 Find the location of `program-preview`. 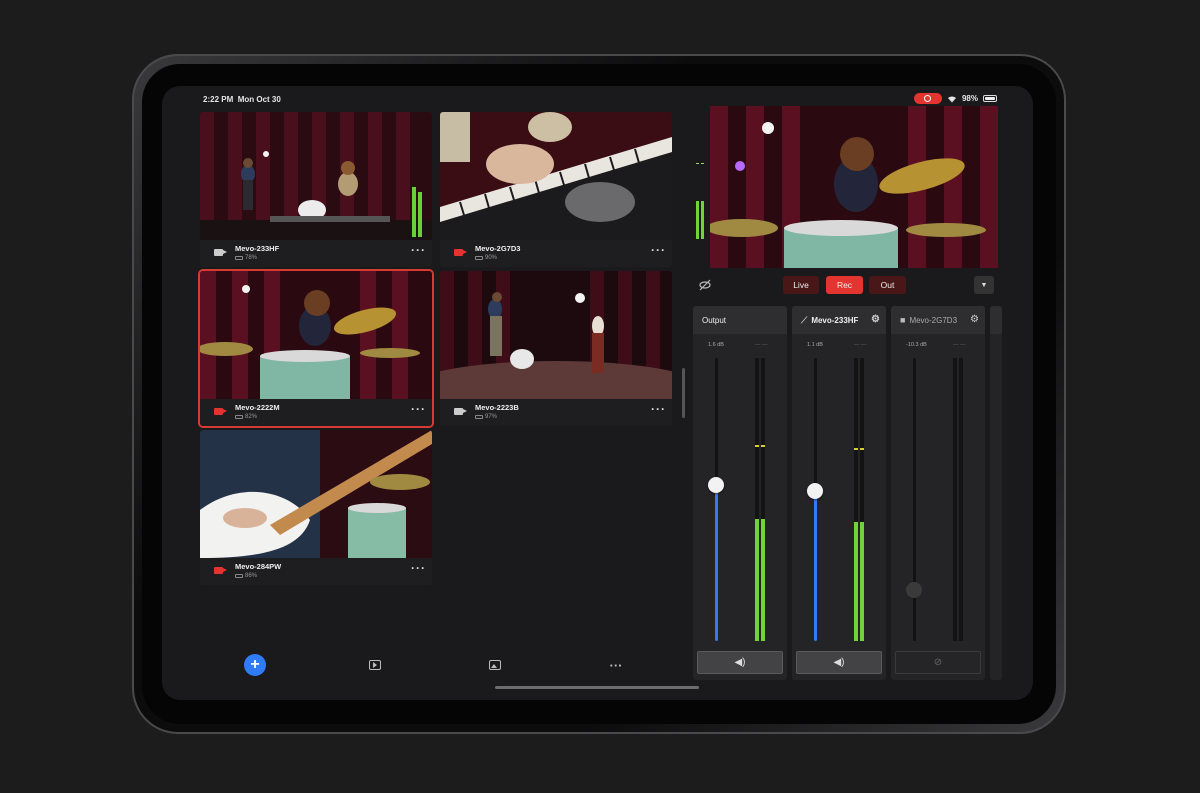

program-preview is located at coordinates (854, 187).